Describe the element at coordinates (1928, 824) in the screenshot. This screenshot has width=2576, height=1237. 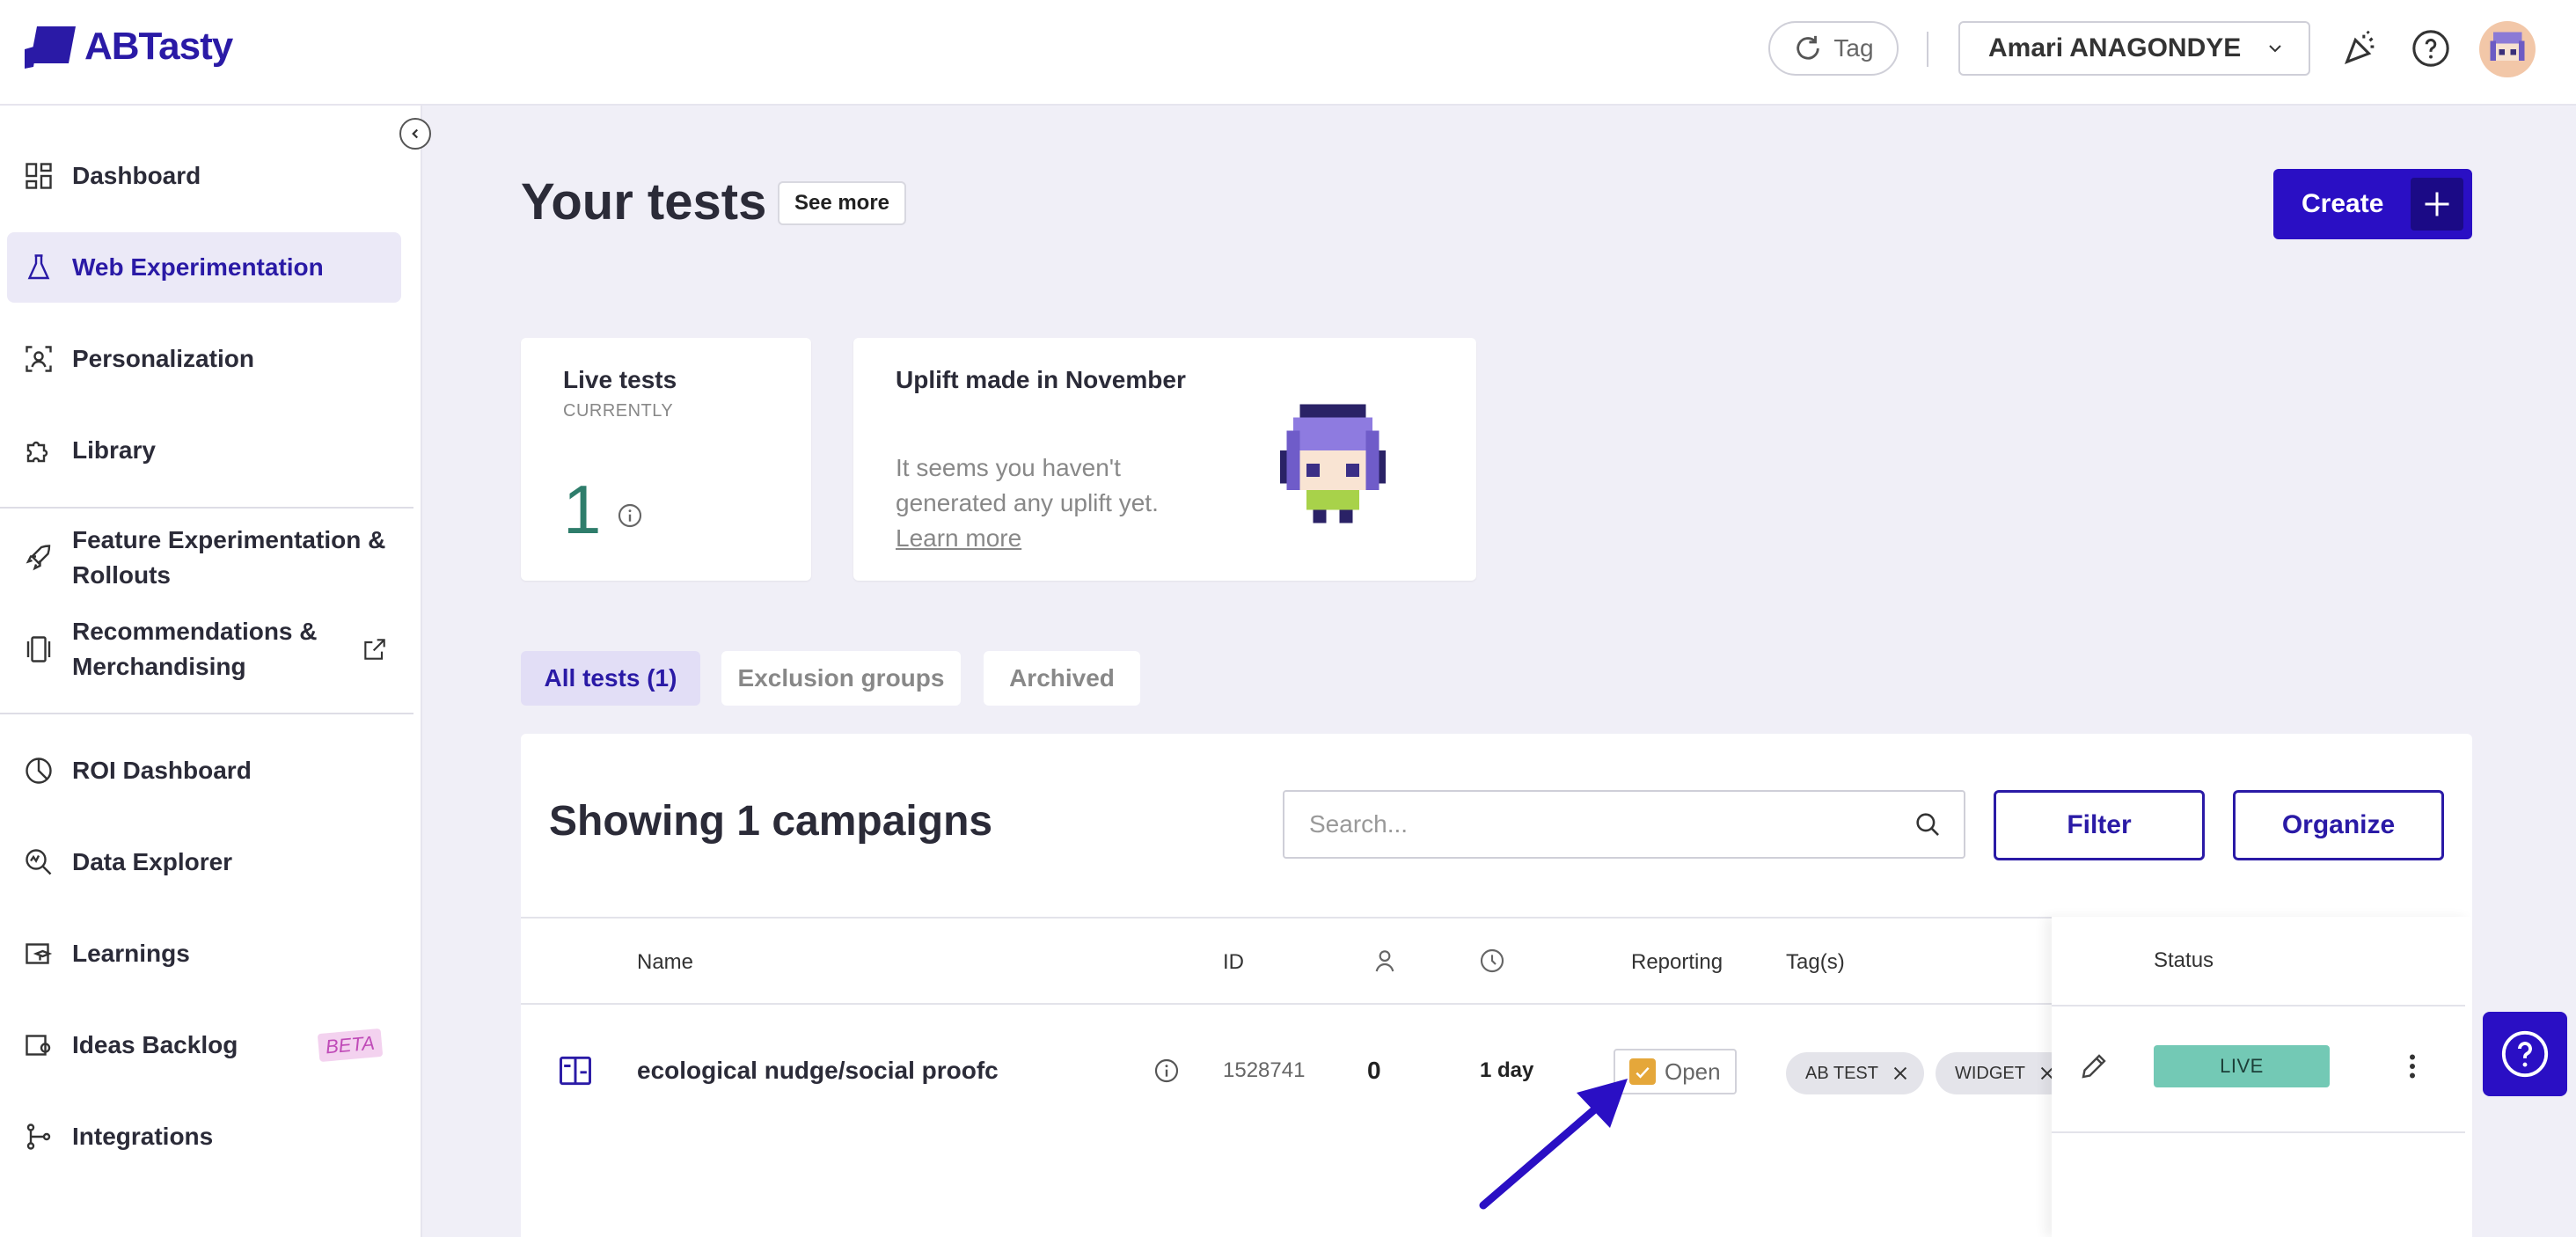
I see `search-icon` at that location.